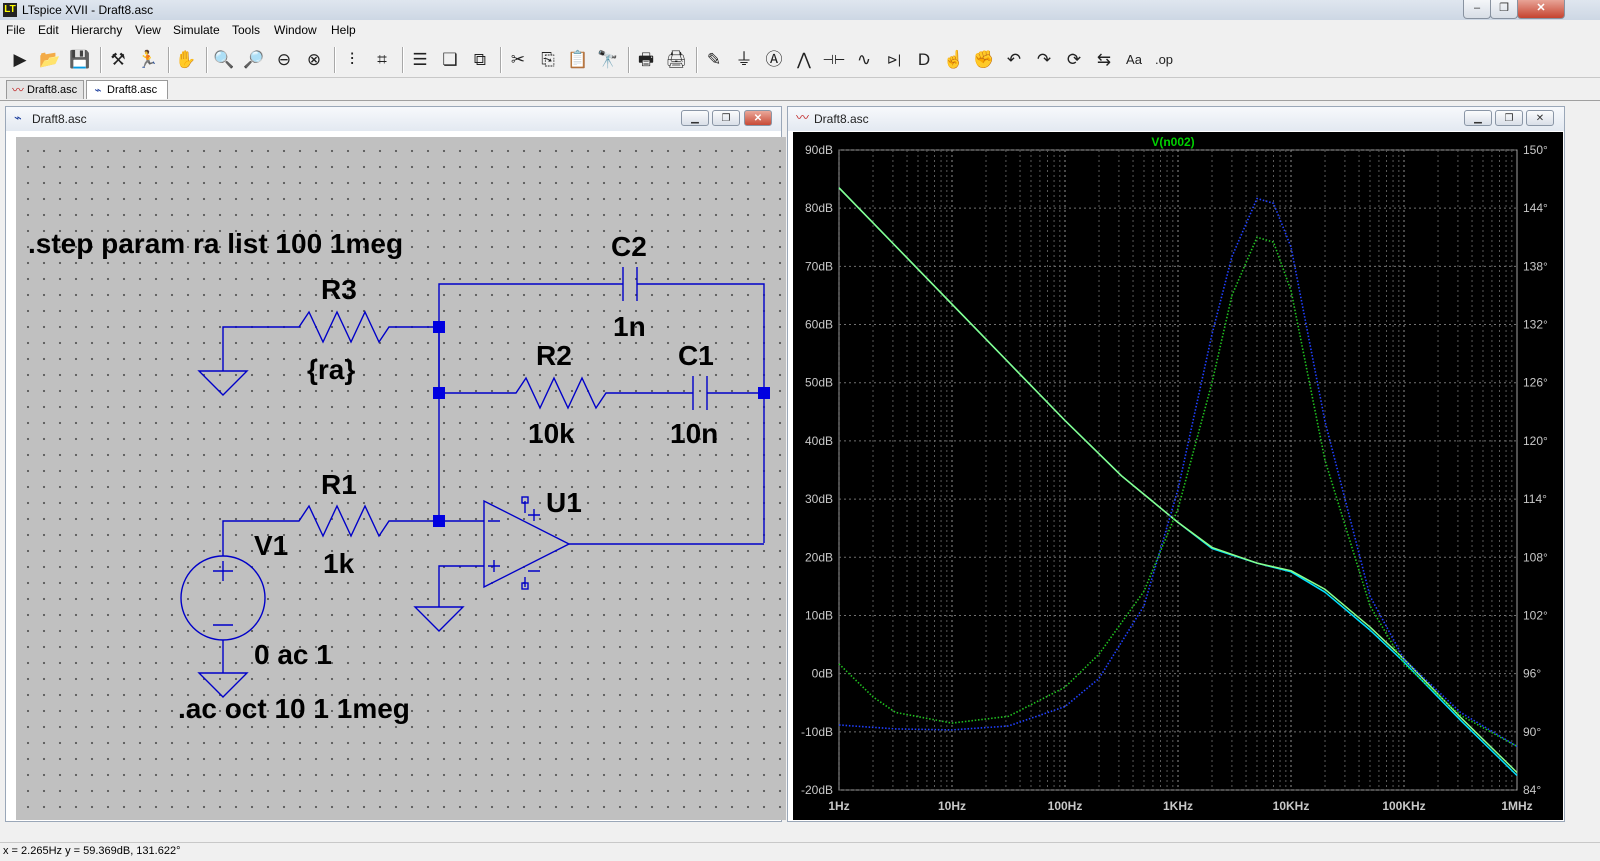  Describe the element at coordinates (578, 60) in the screenshot. I see `paste-icon: 📋` at that location.